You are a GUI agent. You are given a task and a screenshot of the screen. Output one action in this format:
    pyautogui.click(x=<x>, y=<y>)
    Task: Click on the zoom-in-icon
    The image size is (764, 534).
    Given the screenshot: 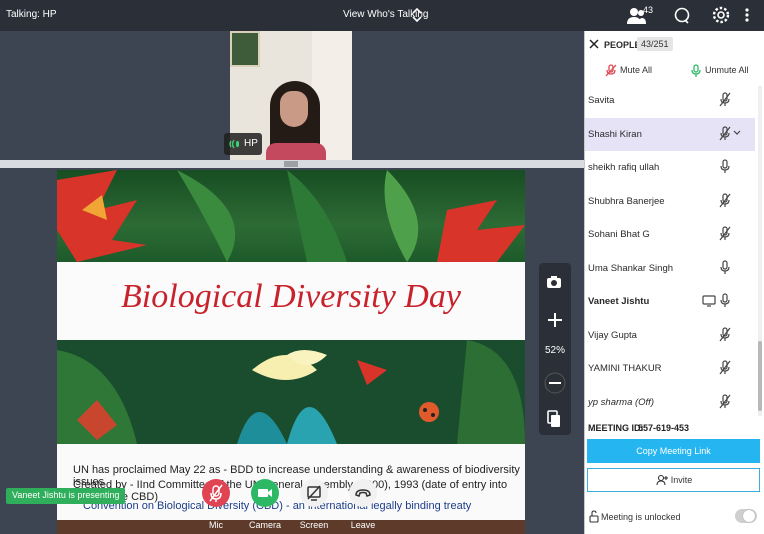 What is the action you would take?
    pyautogui.click(x=555, y=320)
    